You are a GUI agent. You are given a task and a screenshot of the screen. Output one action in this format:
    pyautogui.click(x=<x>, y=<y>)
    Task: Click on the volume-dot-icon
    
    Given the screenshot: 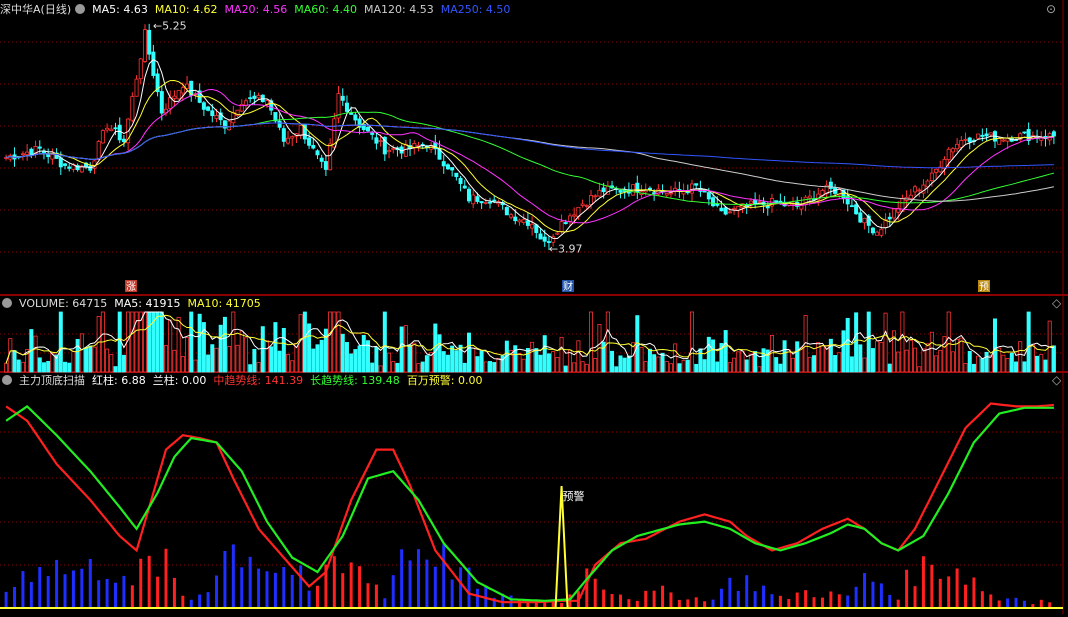 What is the action you would take?
    pyautogui.click(x=7, y=303)
    